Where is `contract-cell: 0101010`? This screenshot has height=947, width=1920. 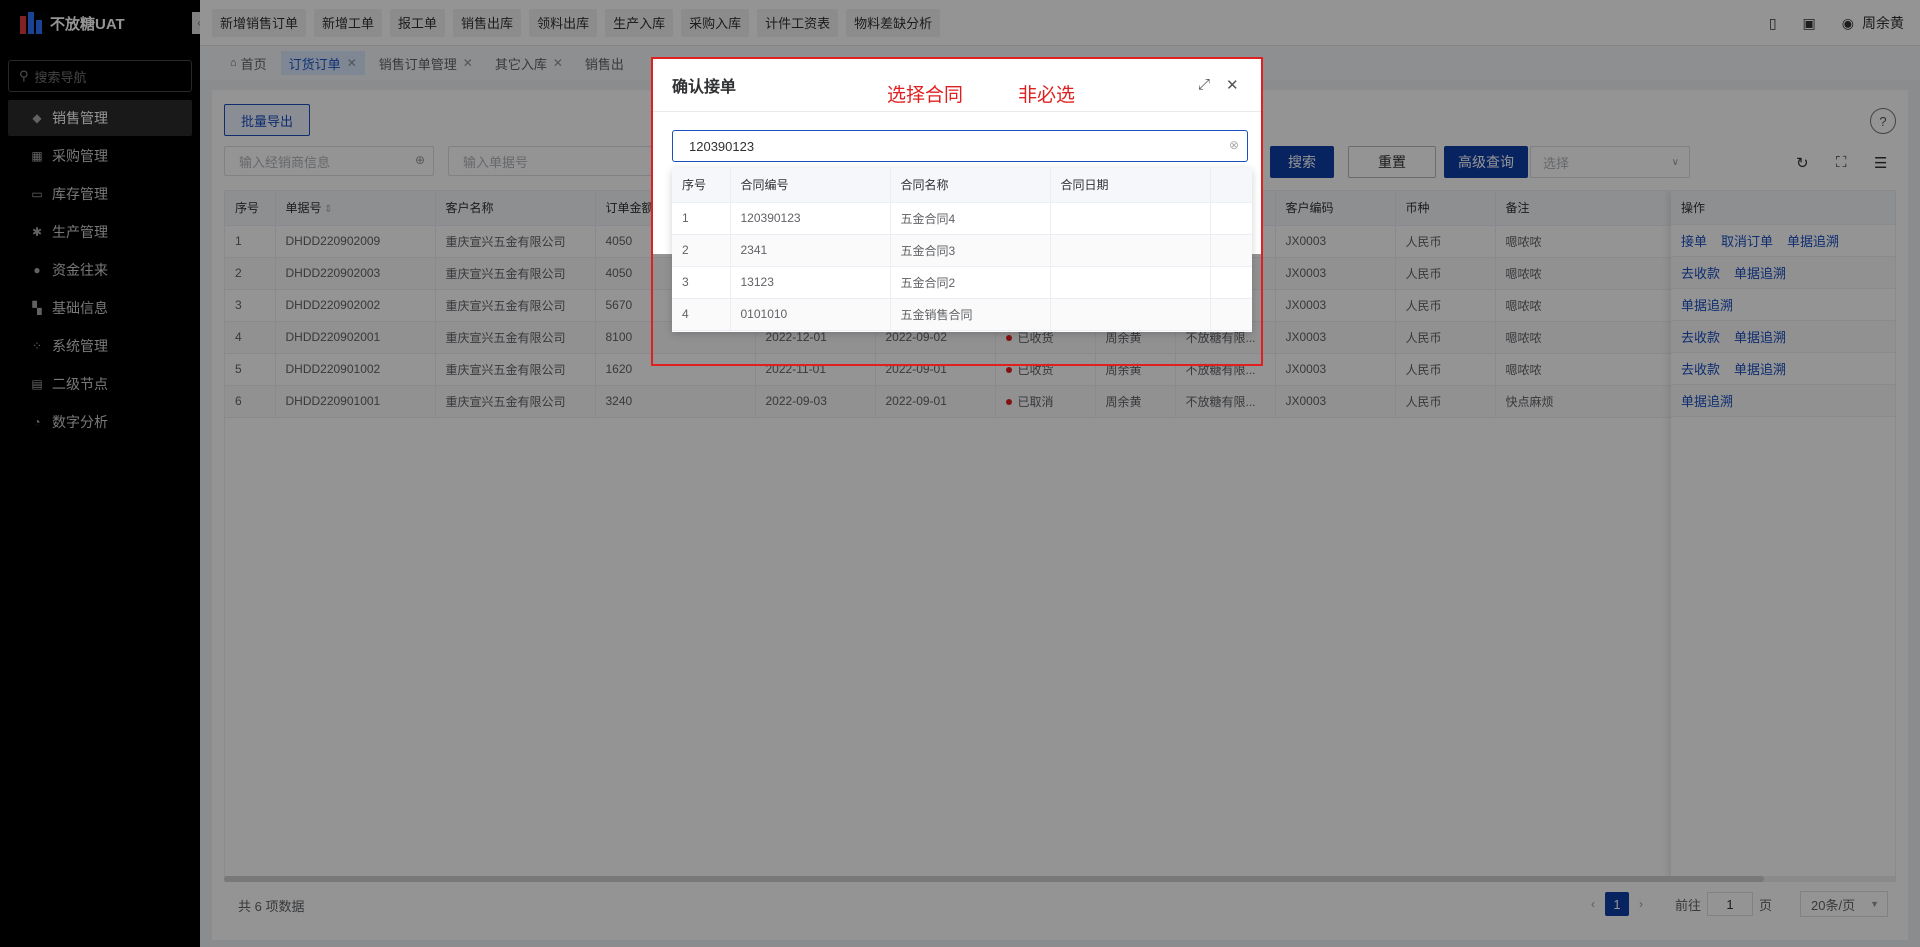
contract-cell: 0101010 is located at coordinates (810, 314).